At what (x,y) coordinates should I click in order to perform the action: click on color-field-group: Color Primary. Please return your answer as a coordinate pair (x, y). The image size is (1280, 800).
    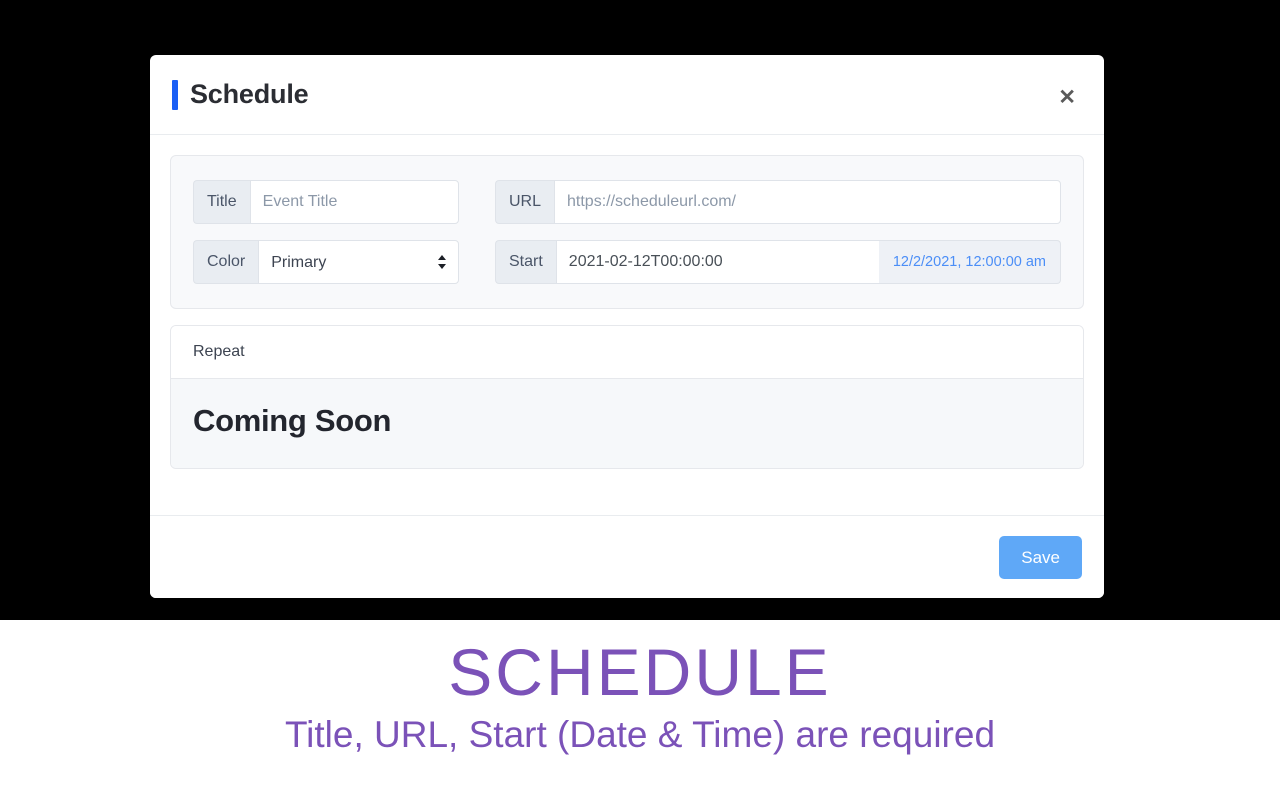
    Looking at the image, I should click on (326, 262).